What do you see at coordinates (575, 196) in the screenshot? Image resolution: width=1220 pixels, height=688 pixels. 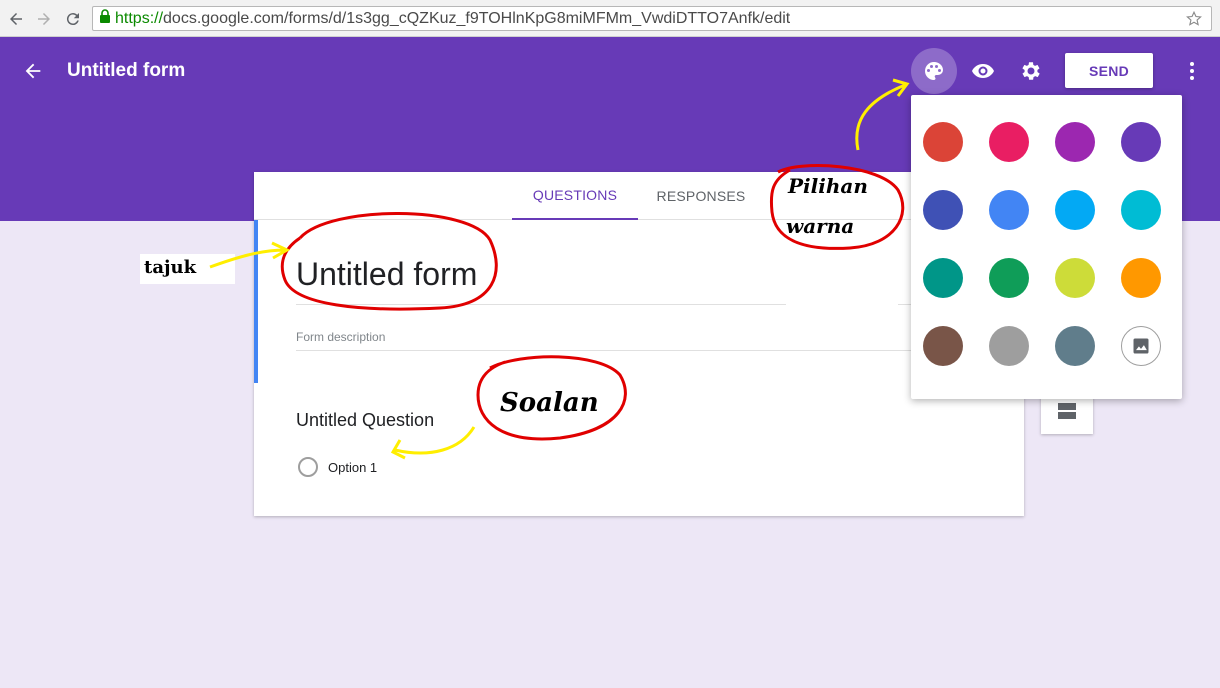 I see `tab-questions: QUESTIONS` at bounding box center [575, 196].